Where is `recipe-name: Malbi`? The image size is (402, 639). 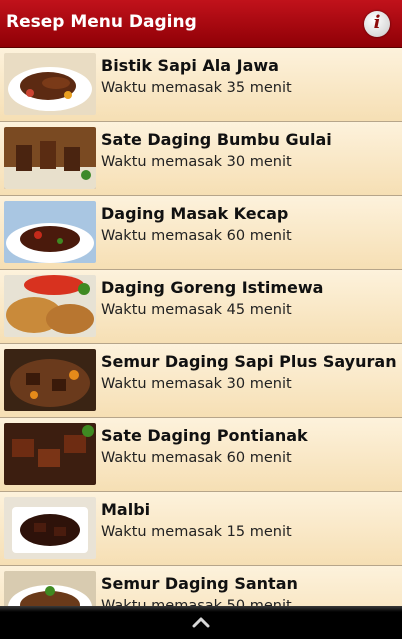 recipe-name: Malbi is located at coordinates (126, 509).